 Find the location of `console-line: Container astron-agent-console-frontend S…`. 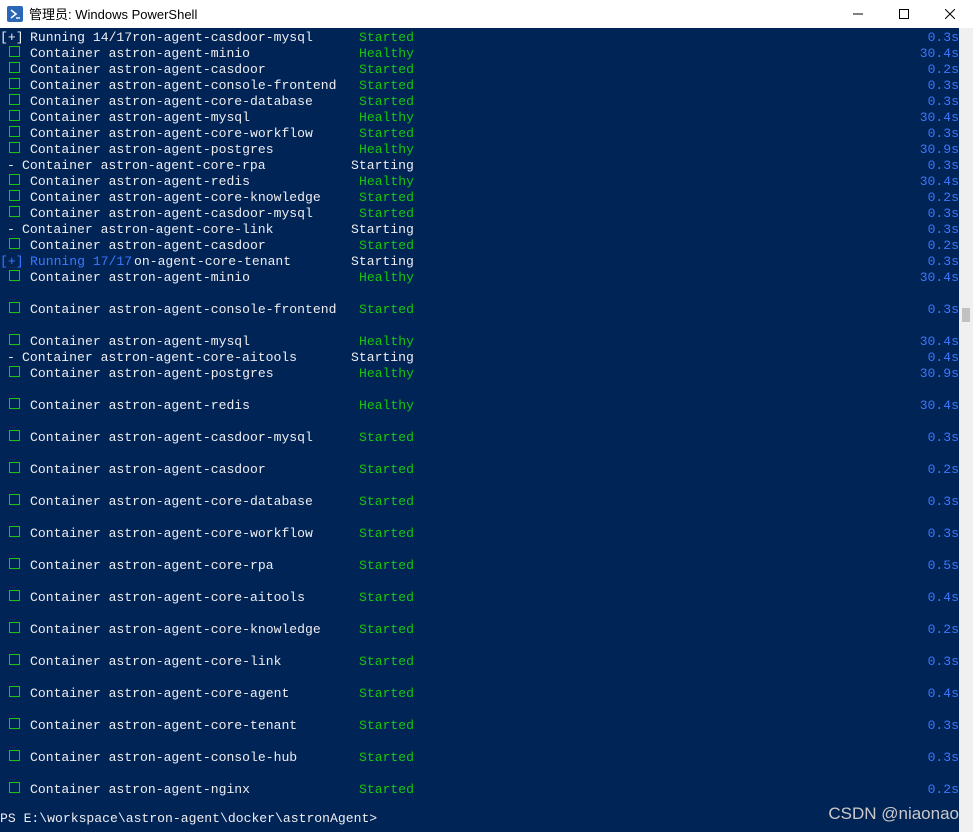

console-line: Container astron-agent-console-frontend S… is located at coordinates (479, 310).